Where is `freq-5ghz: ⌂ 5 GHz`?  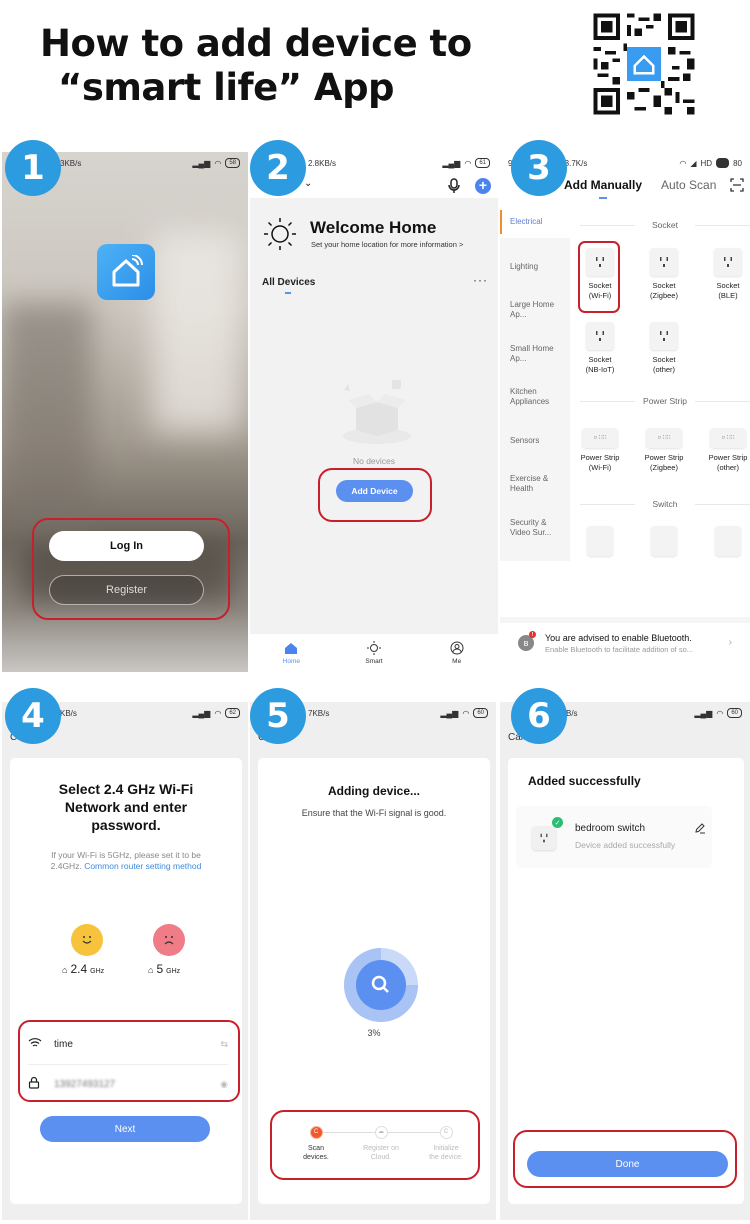
freq-5ghz: ⌂ 5 GHz is located at coordinates (164, 969).